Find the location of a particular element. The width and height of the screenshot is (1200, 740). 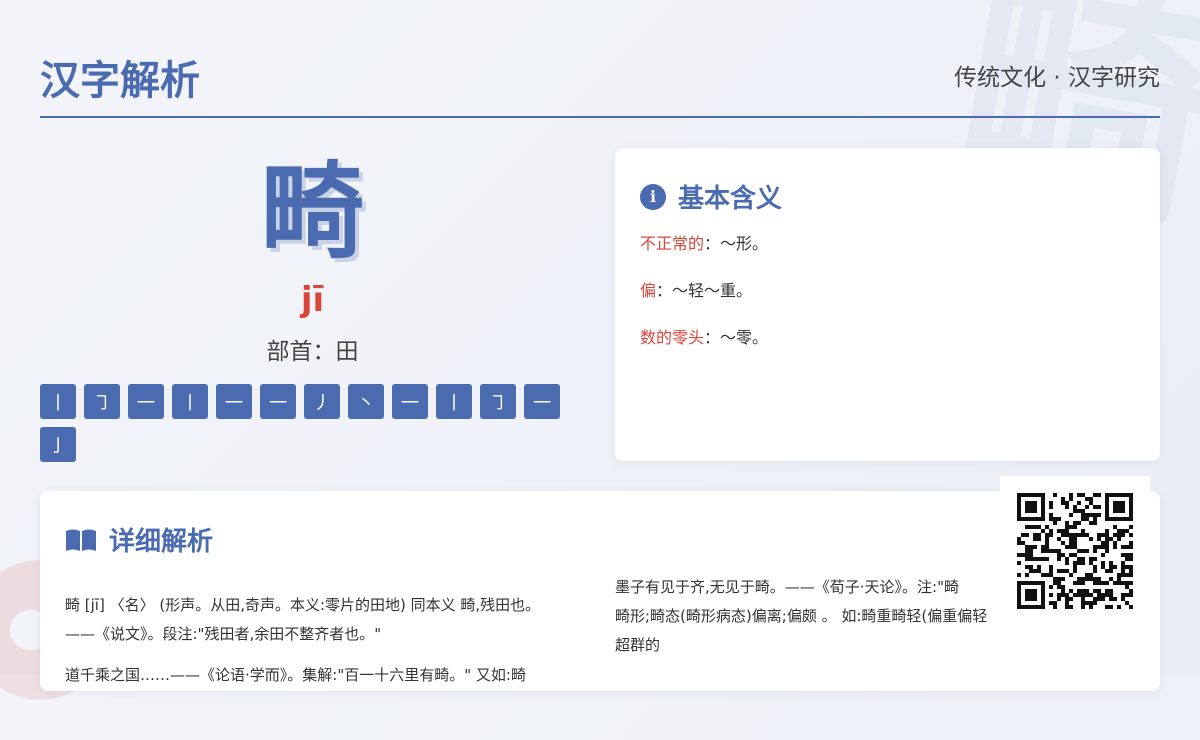

meaning-item: 不正常的：～形。 is located at coordinates (704, 257).